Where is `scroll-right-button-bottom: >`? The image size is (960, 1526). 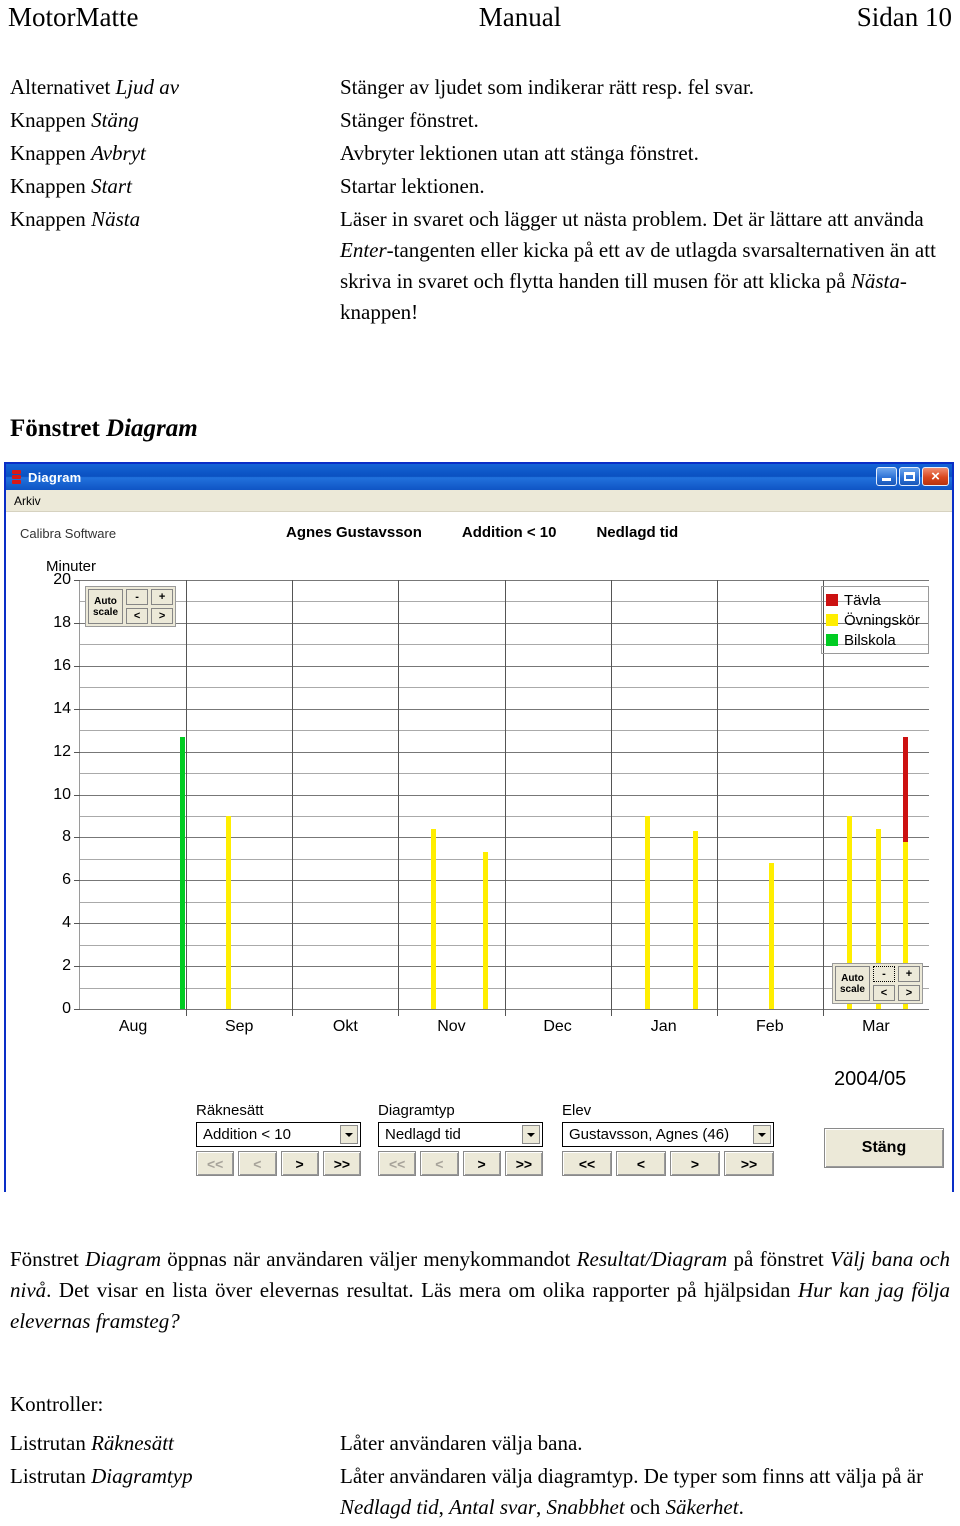 scroll-right-button-bottom: > is located at coordinates (909, 993).